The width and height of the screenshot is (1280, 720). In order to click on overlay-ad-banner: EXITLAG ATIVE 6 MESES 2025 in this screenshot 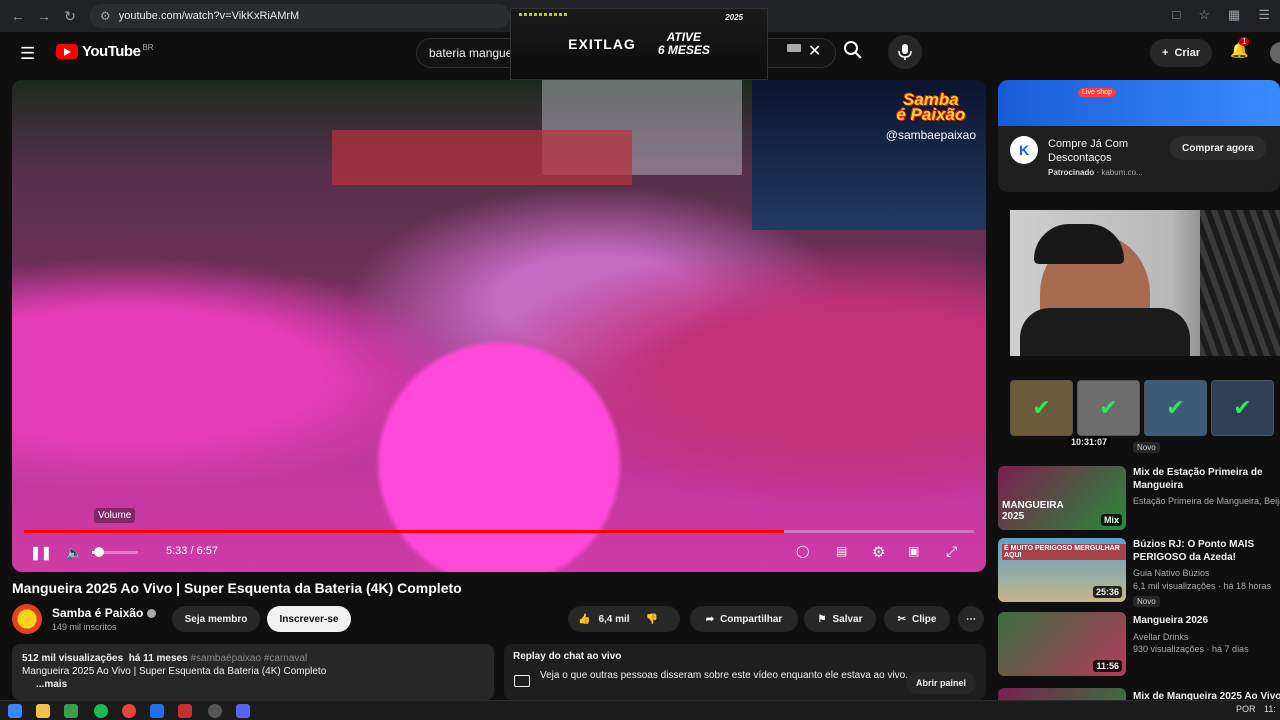, I will do `click(639, 44)`.